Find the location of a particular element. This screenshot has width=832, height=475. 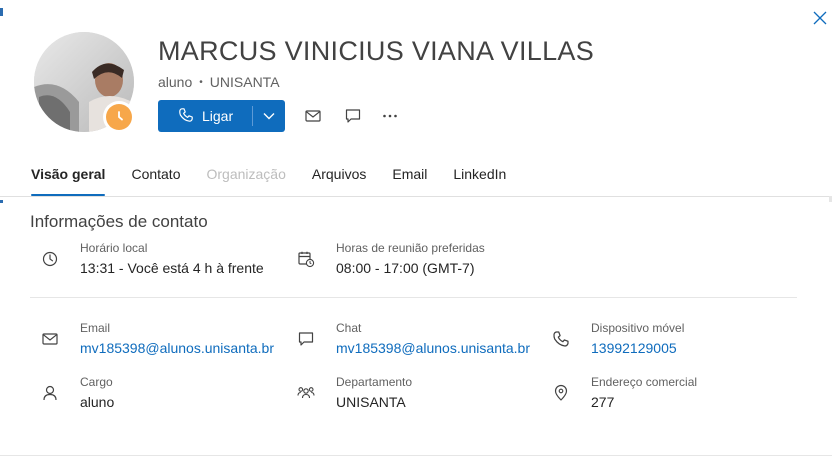

calendar-clock-icon is located at coordinates (306, 259).